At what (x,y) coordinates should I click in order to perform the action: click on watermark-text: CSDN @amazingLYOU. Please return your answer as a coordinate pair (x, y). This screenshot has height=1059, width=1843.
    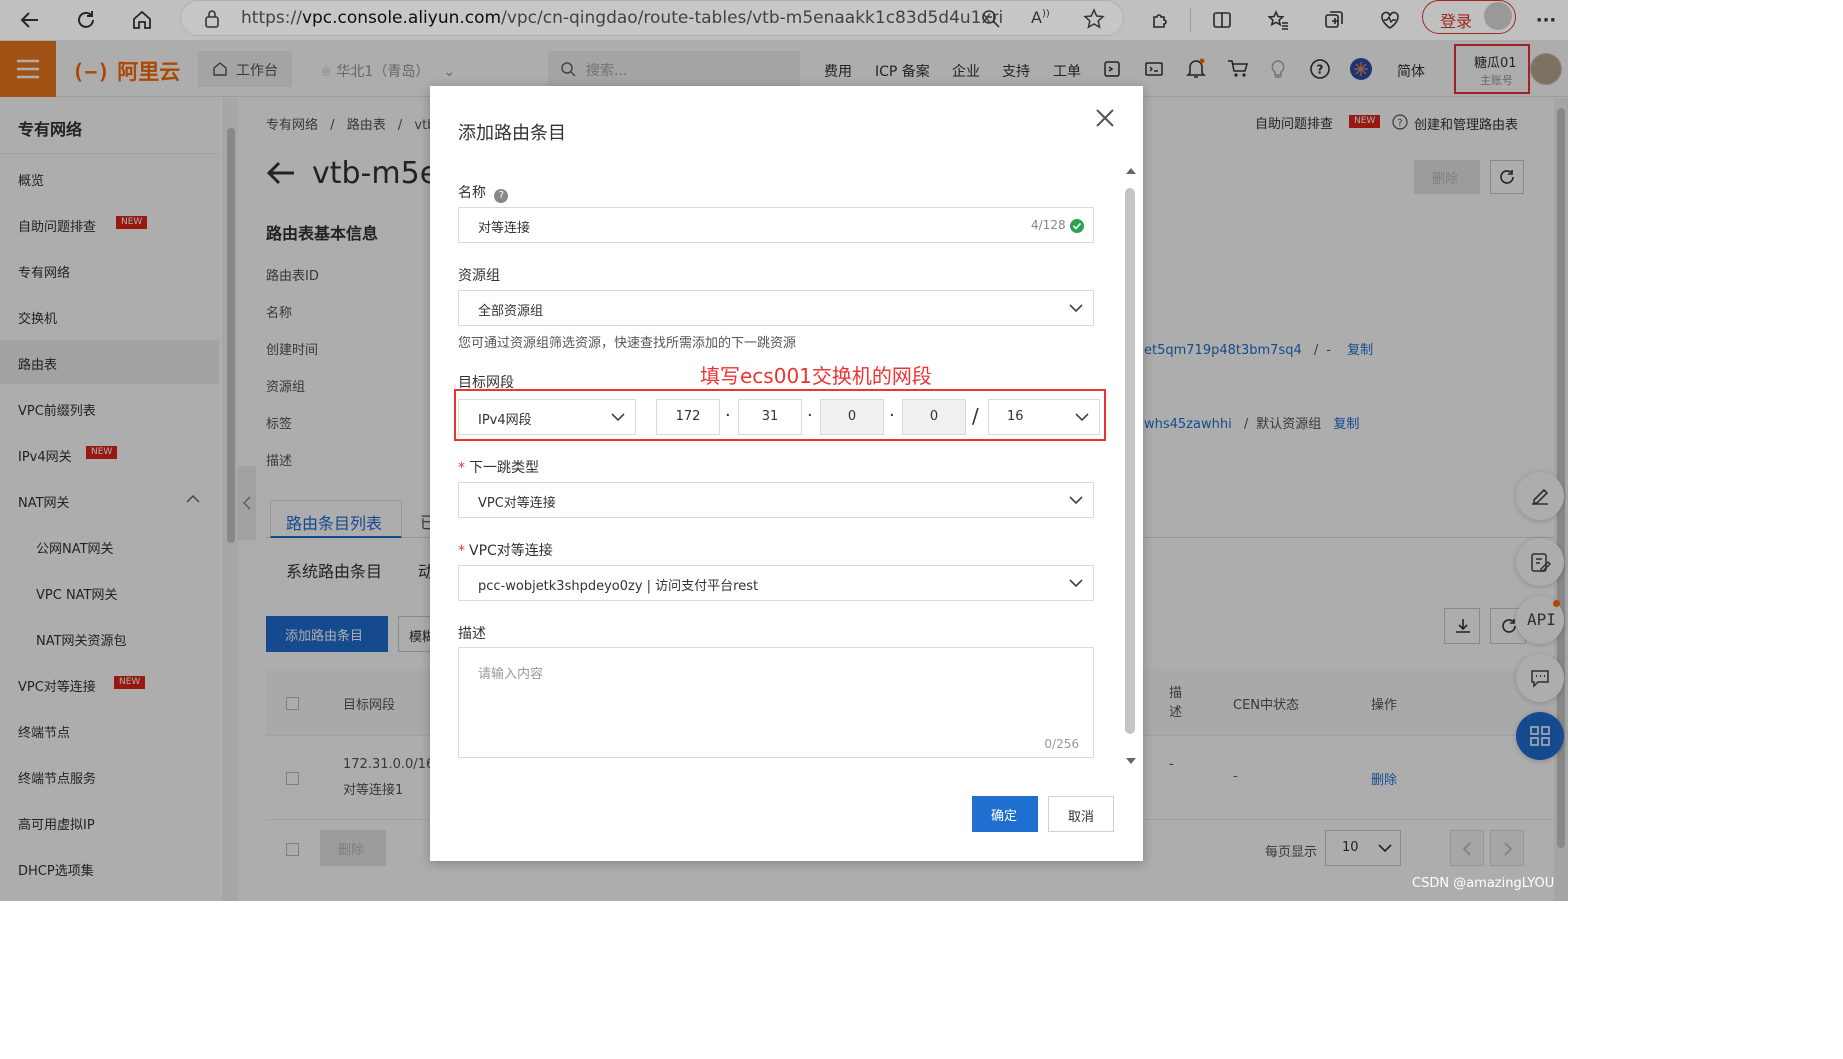
    Looking at the image, I should click on (1483, 883).